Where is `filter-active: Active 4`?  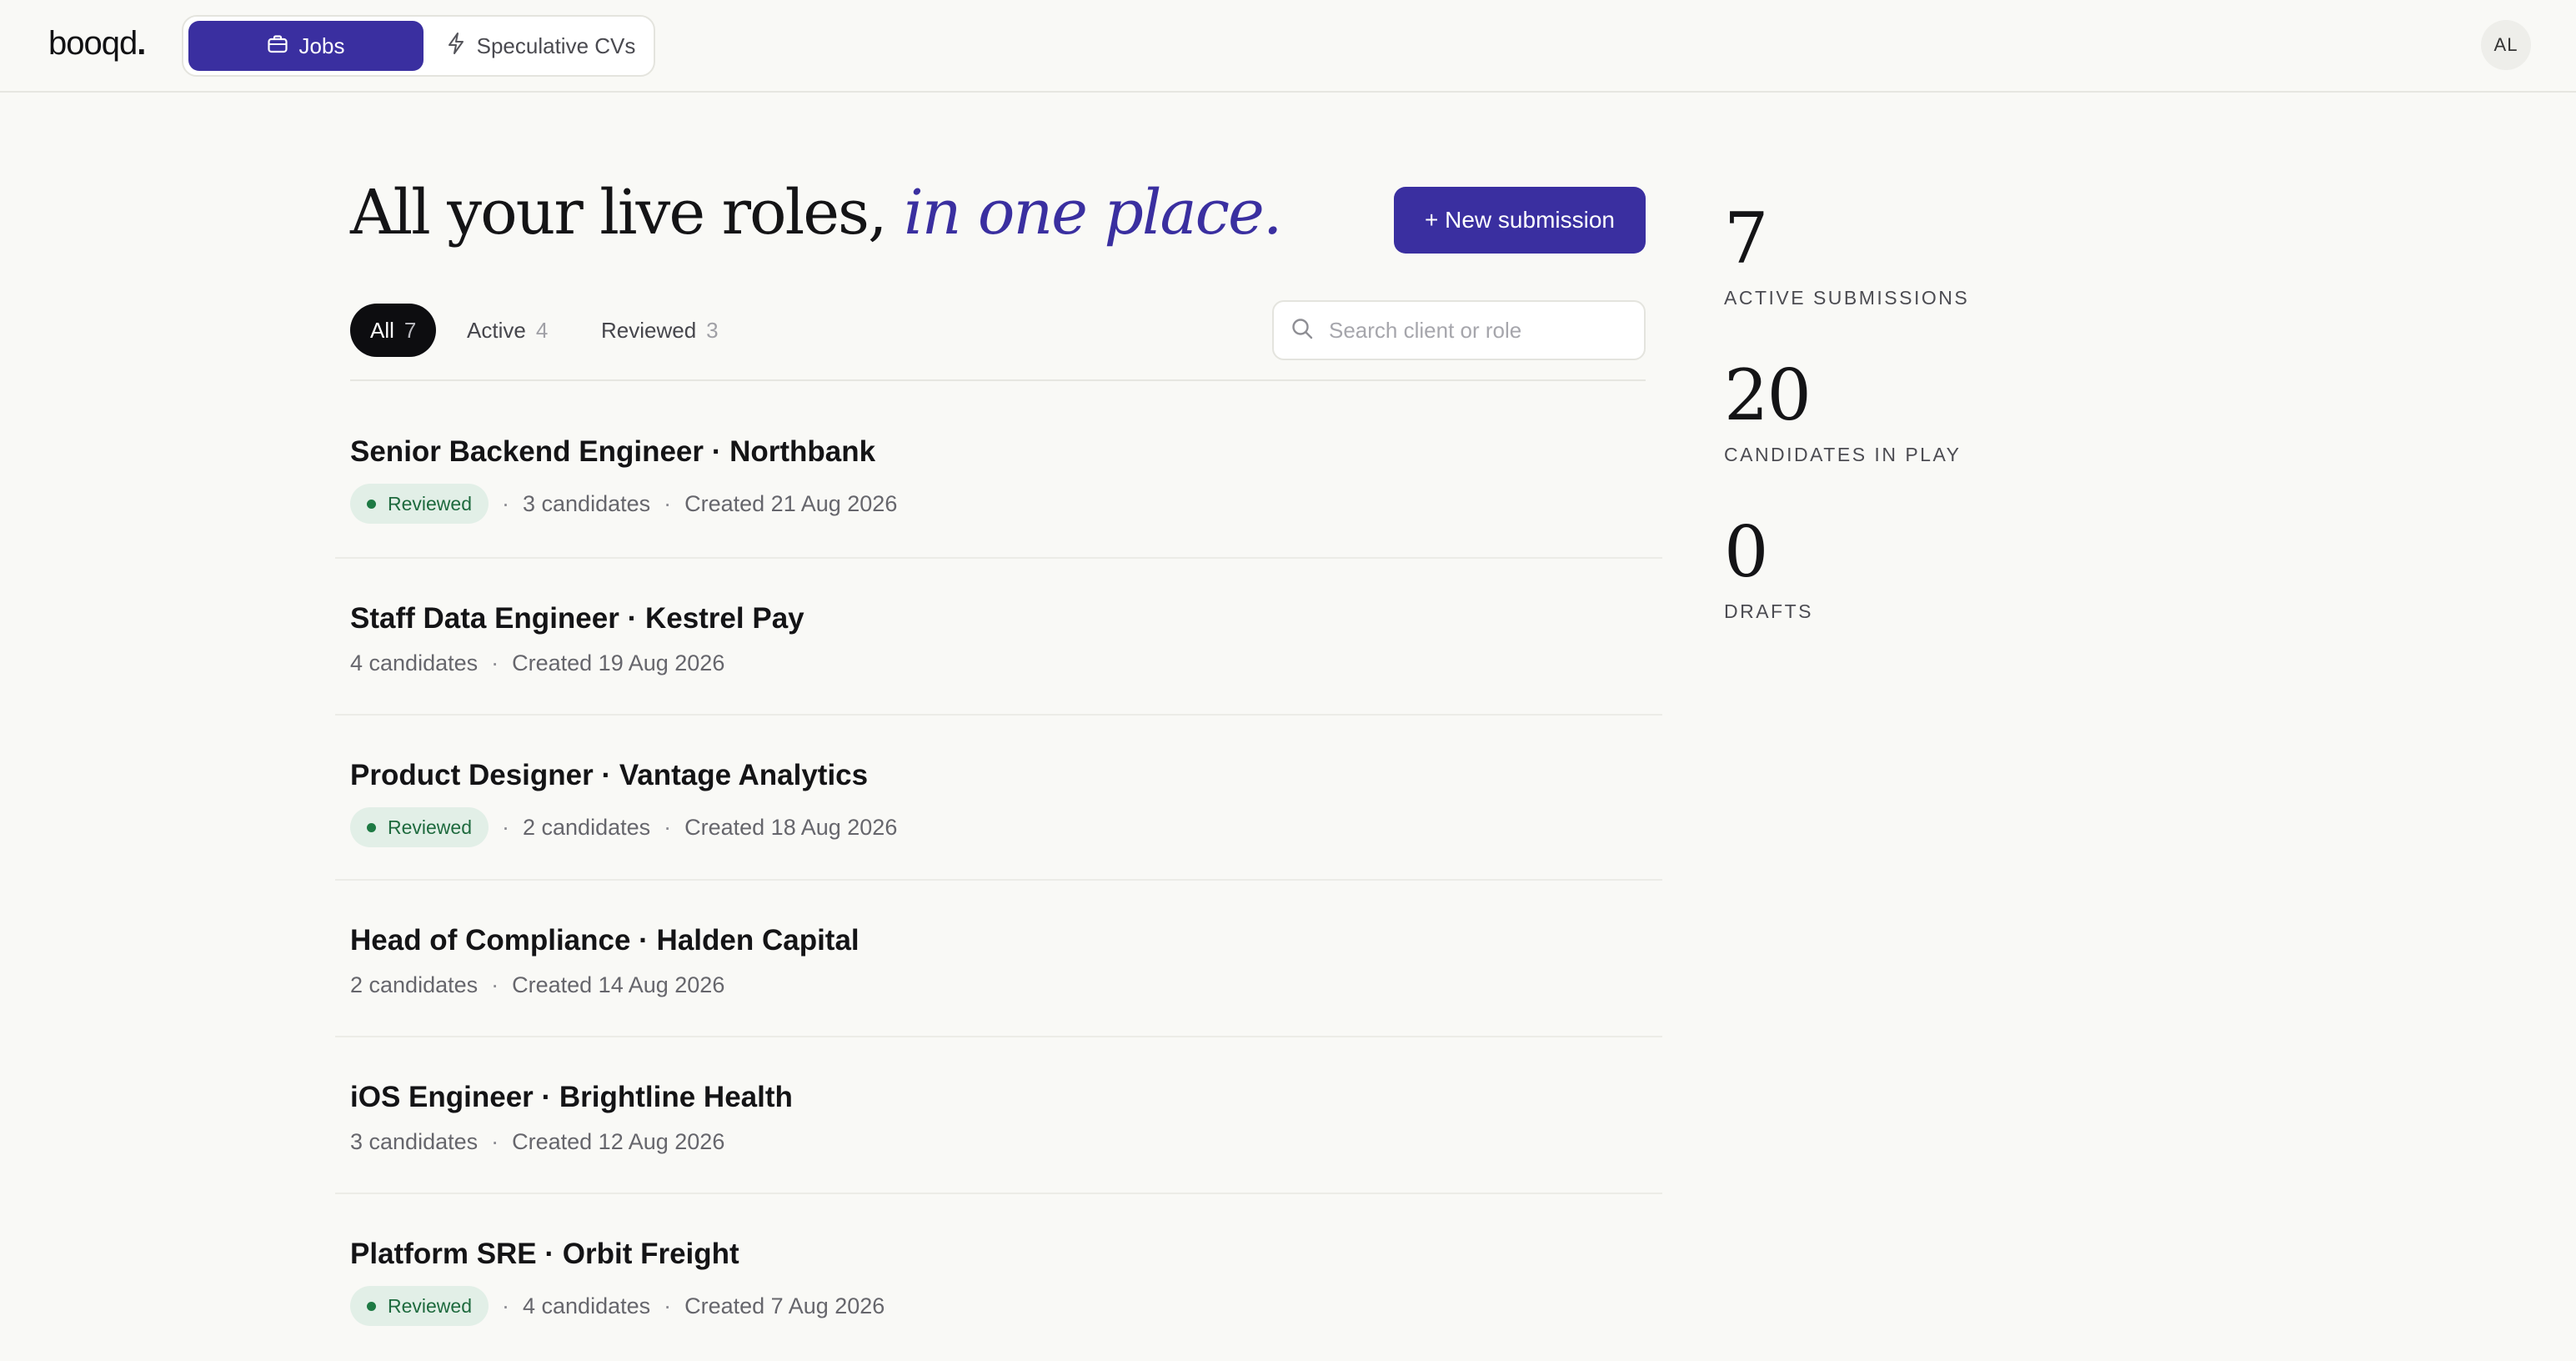
filter-active: Active 4 is located at coordinates (507, 330).